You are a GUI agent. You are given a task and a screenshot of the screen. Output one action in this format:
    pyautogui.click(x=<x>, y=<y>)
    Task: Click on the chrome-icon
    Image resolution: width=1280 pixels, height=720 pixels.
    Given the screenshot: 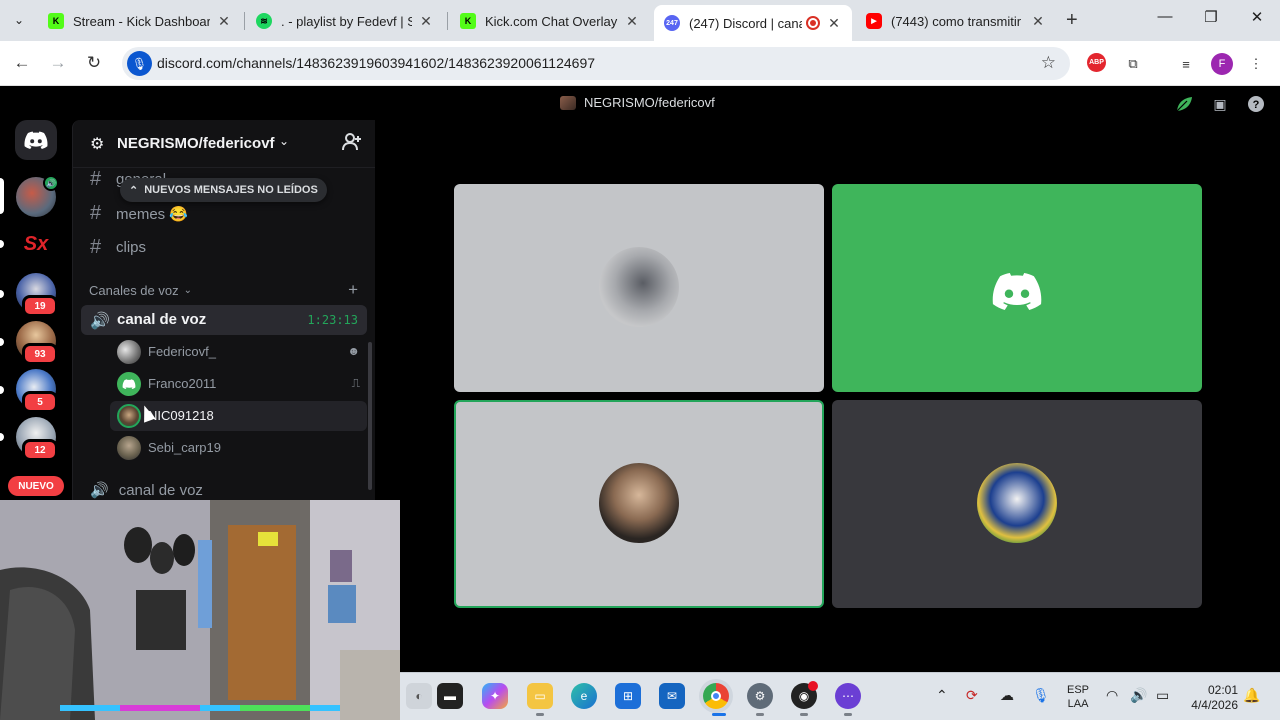 What is the action you would take?
    pyautogui.click(x=716, y=696)
    